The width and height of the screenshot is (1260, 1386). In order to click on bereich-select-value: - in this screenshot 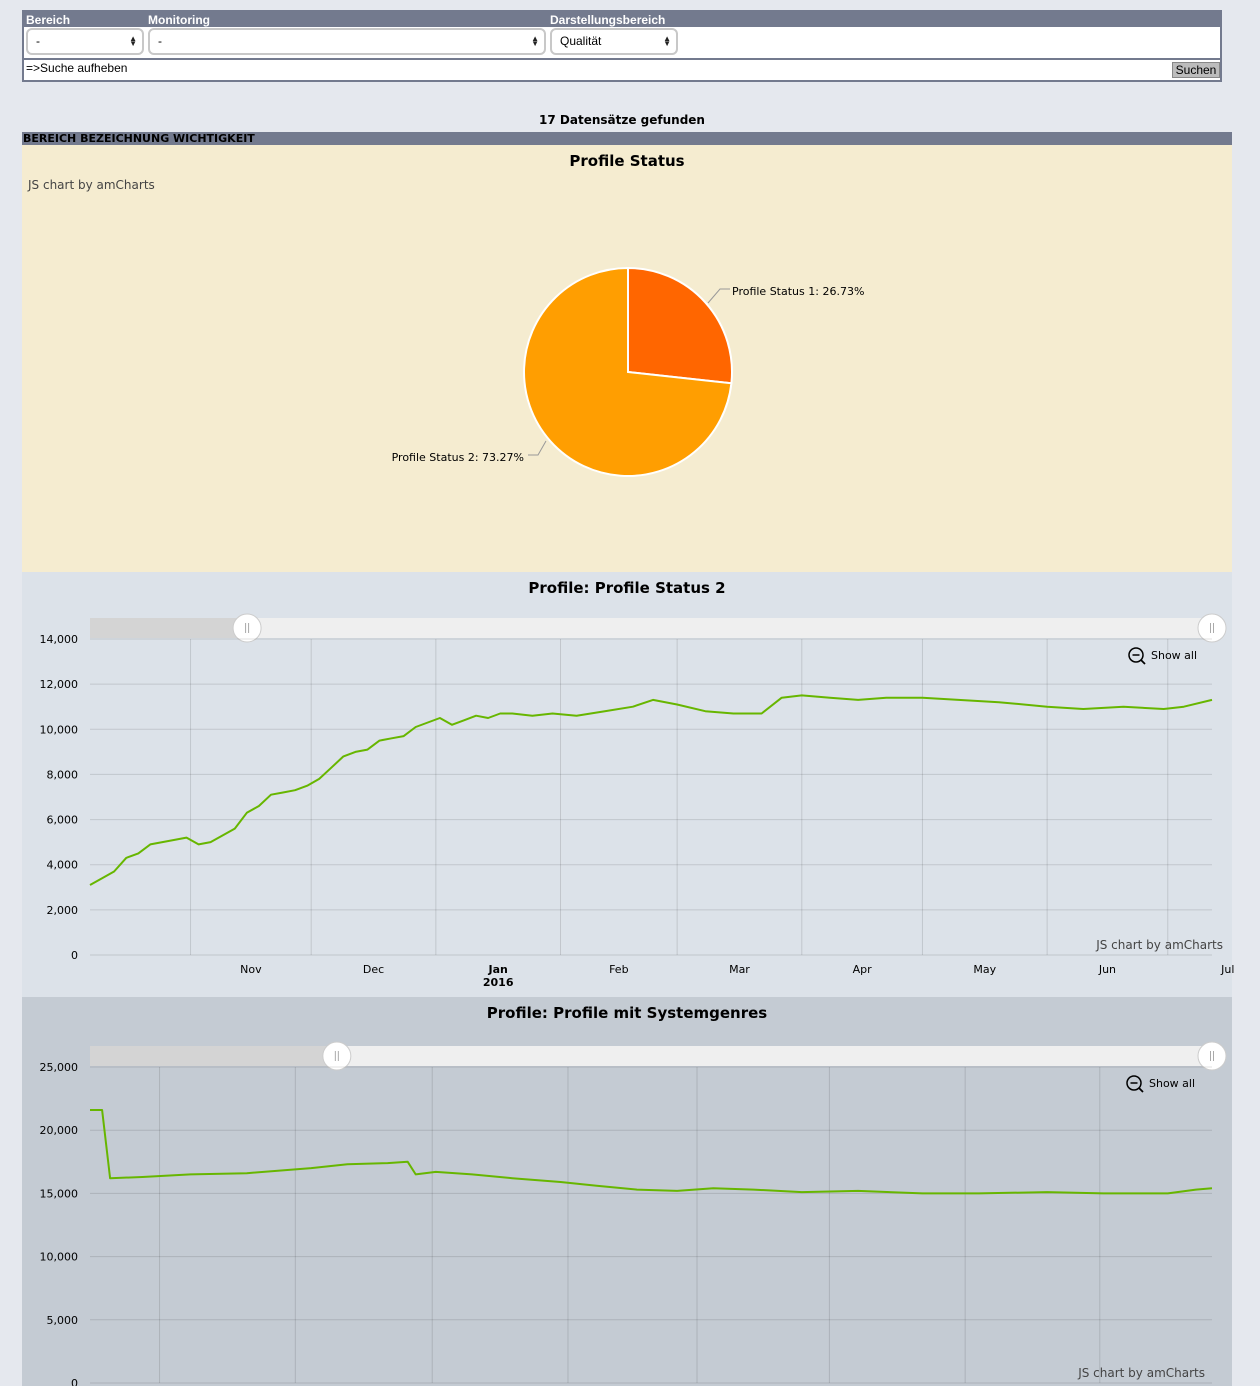, I will do `click(38, 41)`.